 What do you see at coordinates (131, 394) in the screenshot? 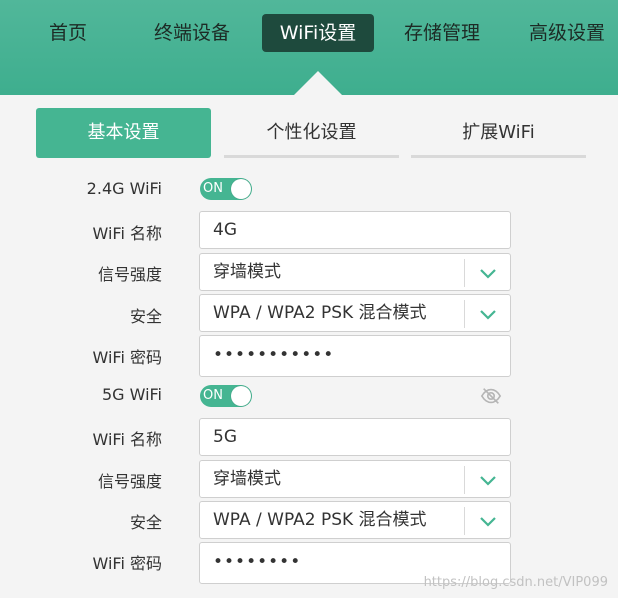
I see `wifi5-label: 5G WiFi` at bounding box center [131, 394].